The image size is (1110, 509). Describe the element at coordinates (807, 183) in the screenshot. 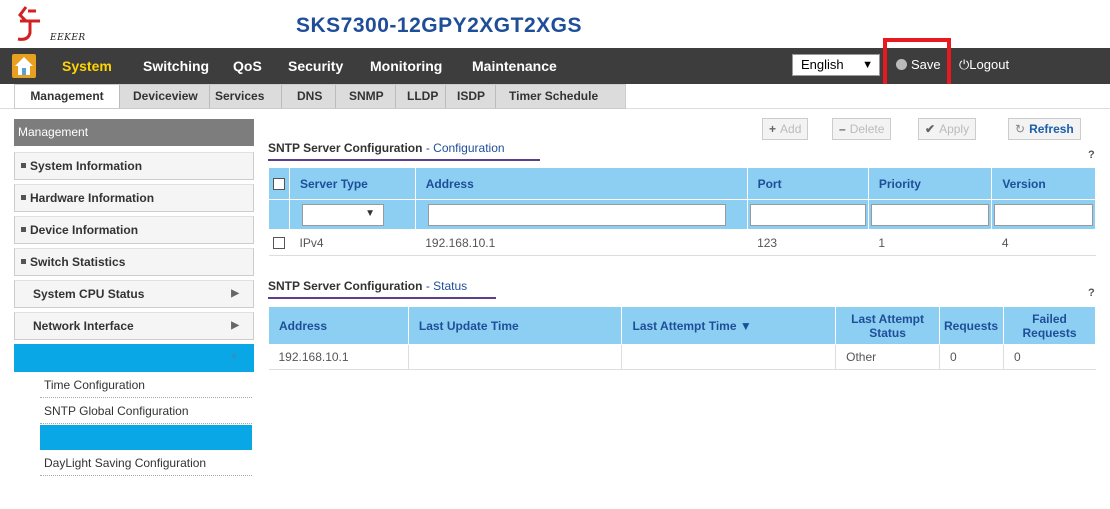

I see `col-port: Port` at that location.